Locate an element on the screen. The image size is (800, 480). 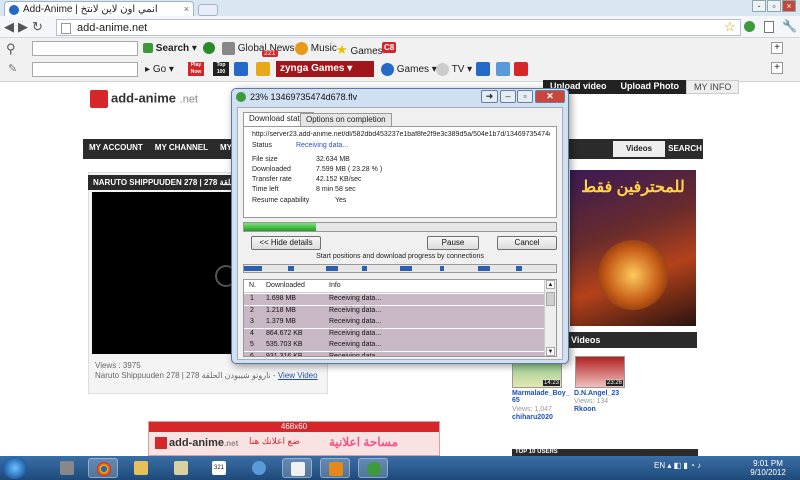
taskbar-network-app is located at coordinates (67, 468).